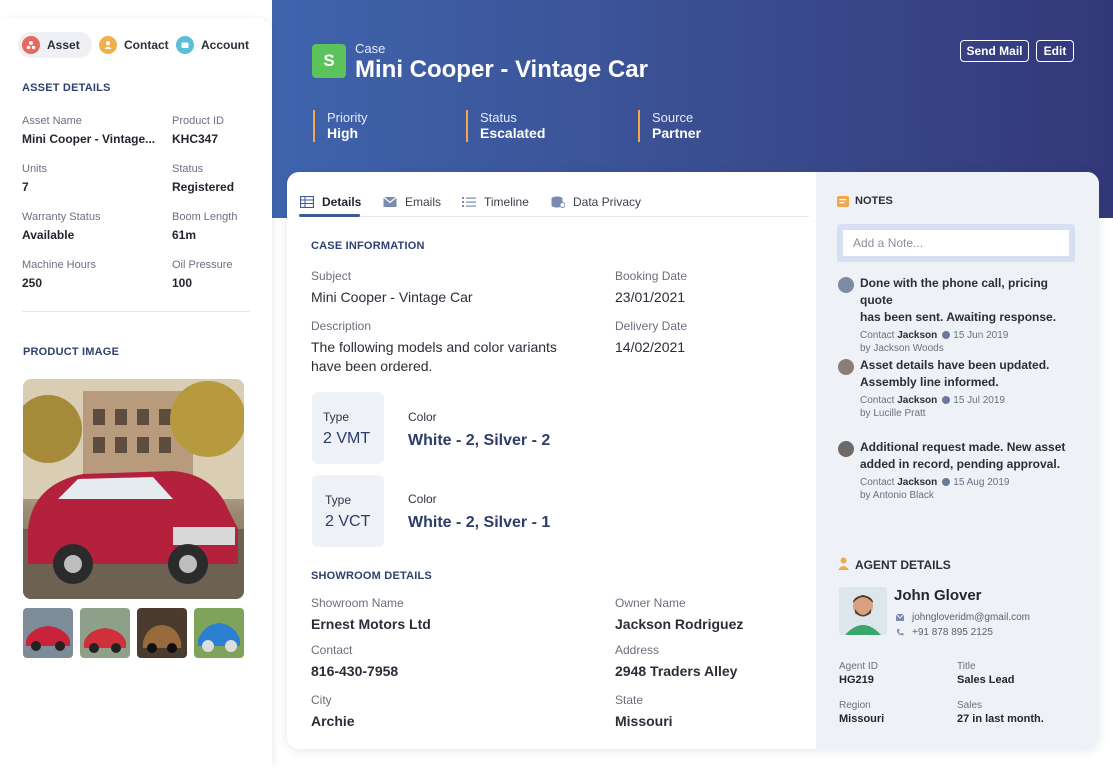 The image size is (1113, 767). I want to click on field-value: 61m, so click(184, 235).